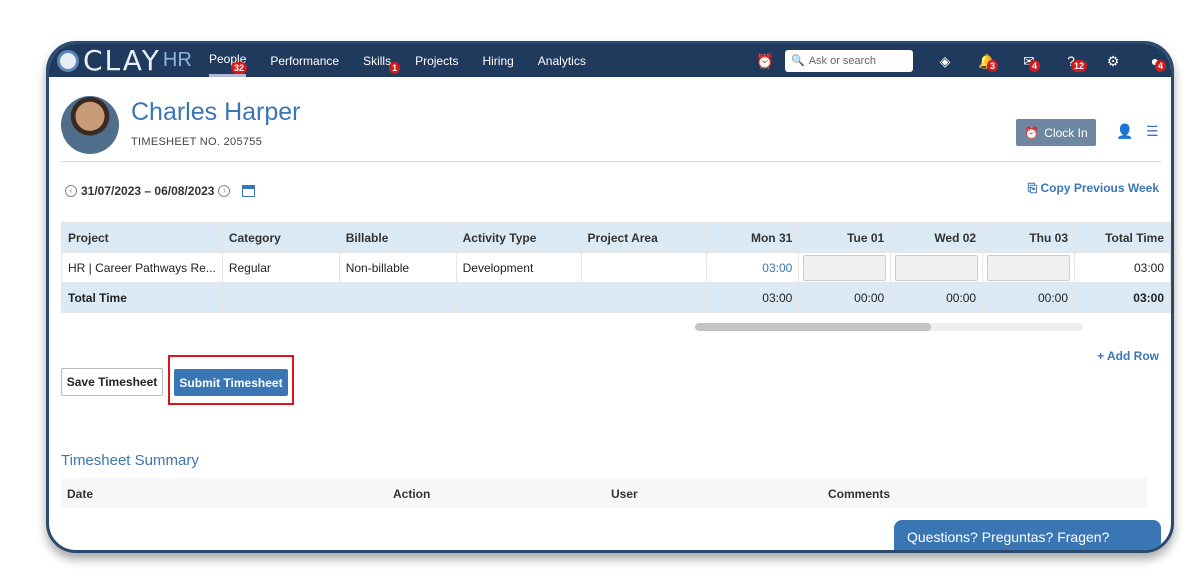 The image size is (1203, 582). I want to click on employee-name: Charles Harper, so click(216, 112).